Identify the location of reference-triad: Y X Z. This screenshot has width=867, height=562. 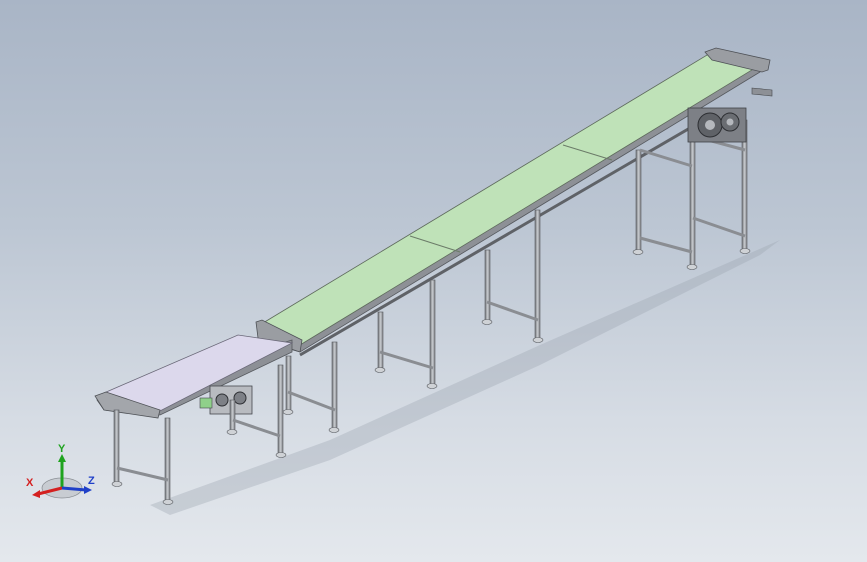
(60, 471).